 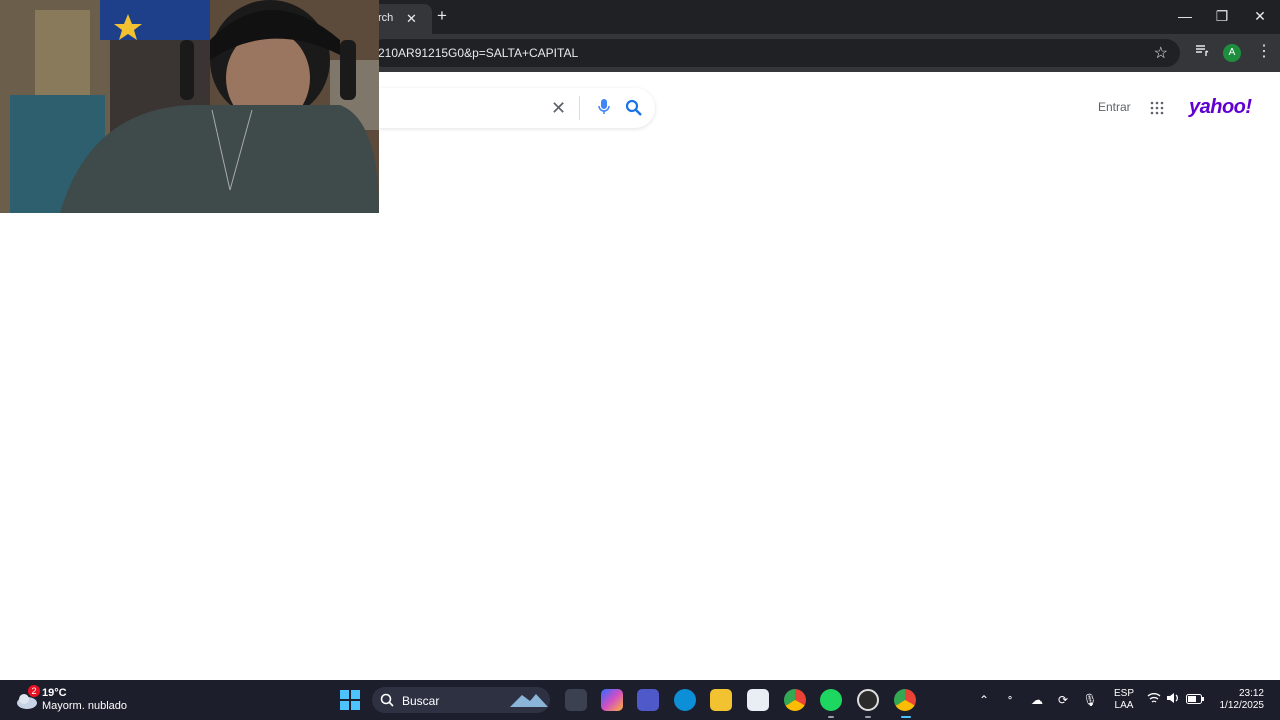 What do you see at coordinates (386, 18) in the screenshot?
I see `tab-title: rch` at bounding box center [386, 18].